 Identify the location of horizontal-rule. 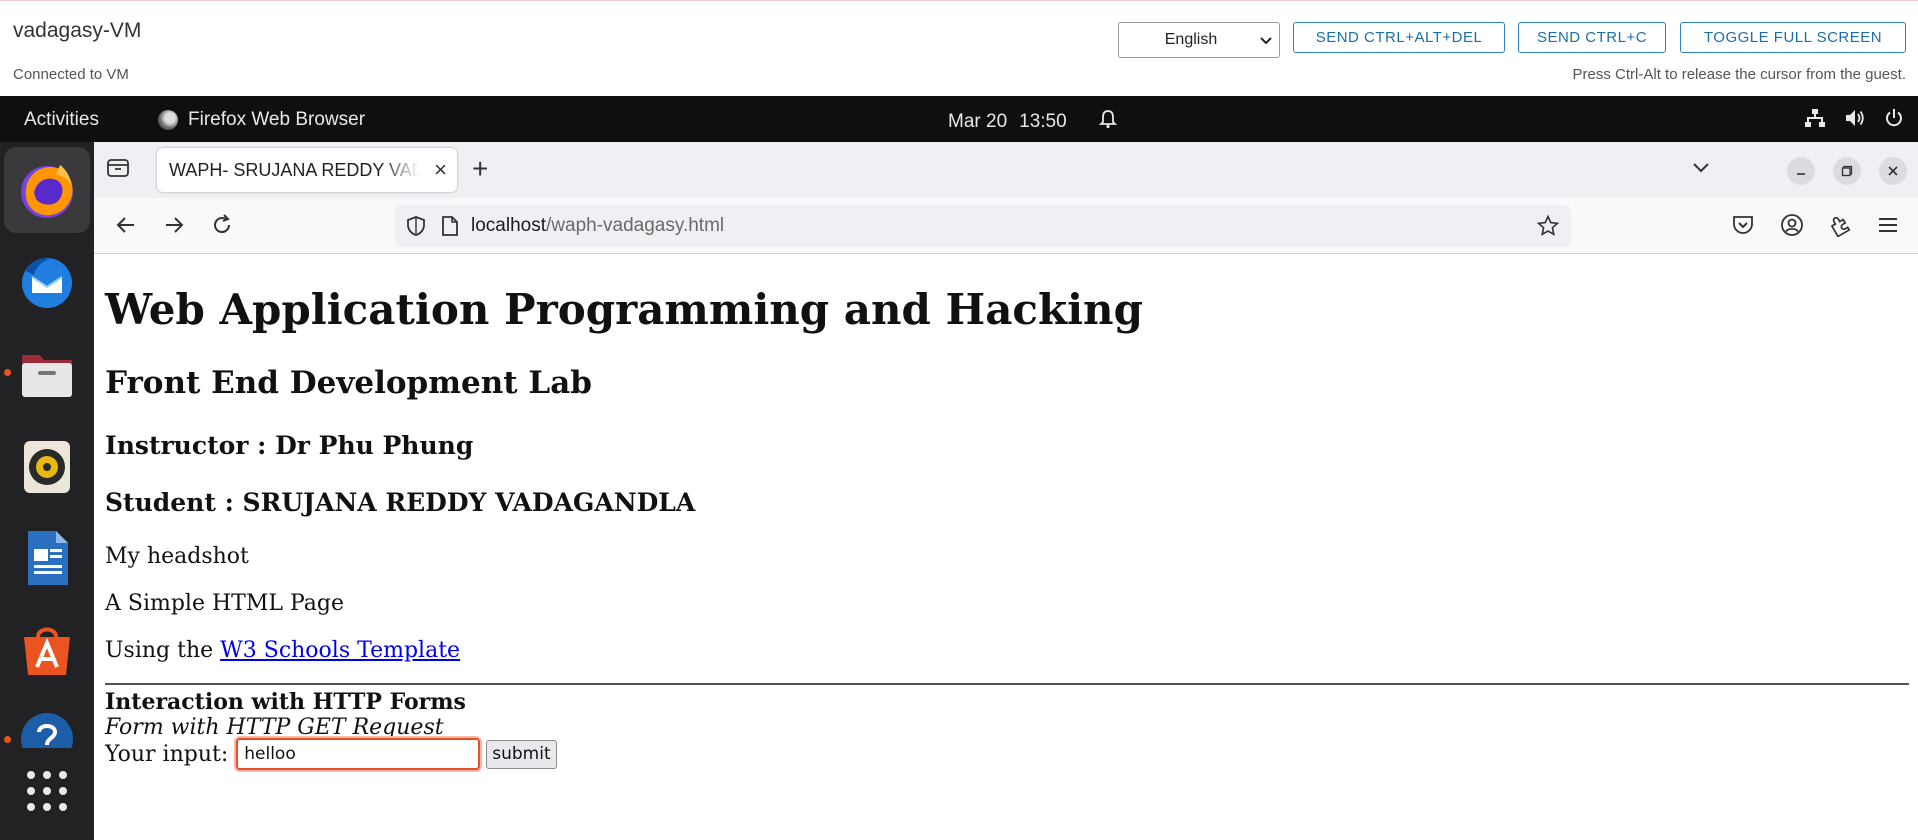
(1007, 684).